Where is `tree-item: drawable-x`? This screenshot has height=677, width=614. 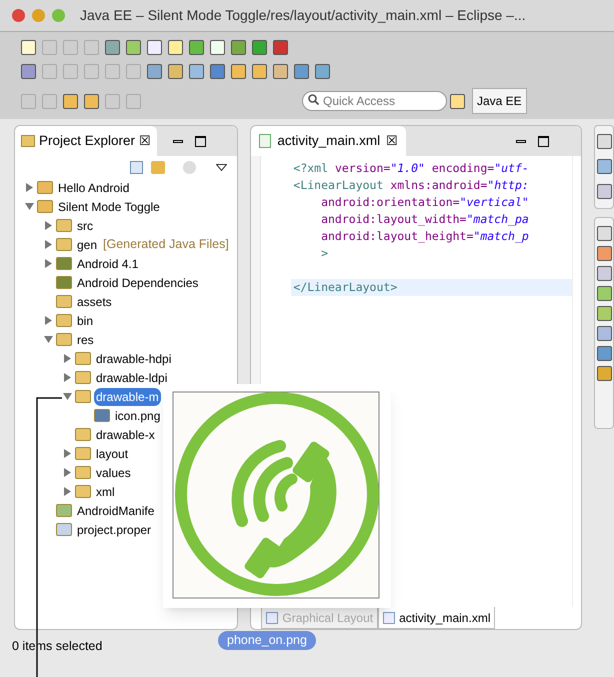
tree-item: drawable-x is located at coordinates (125, 435).